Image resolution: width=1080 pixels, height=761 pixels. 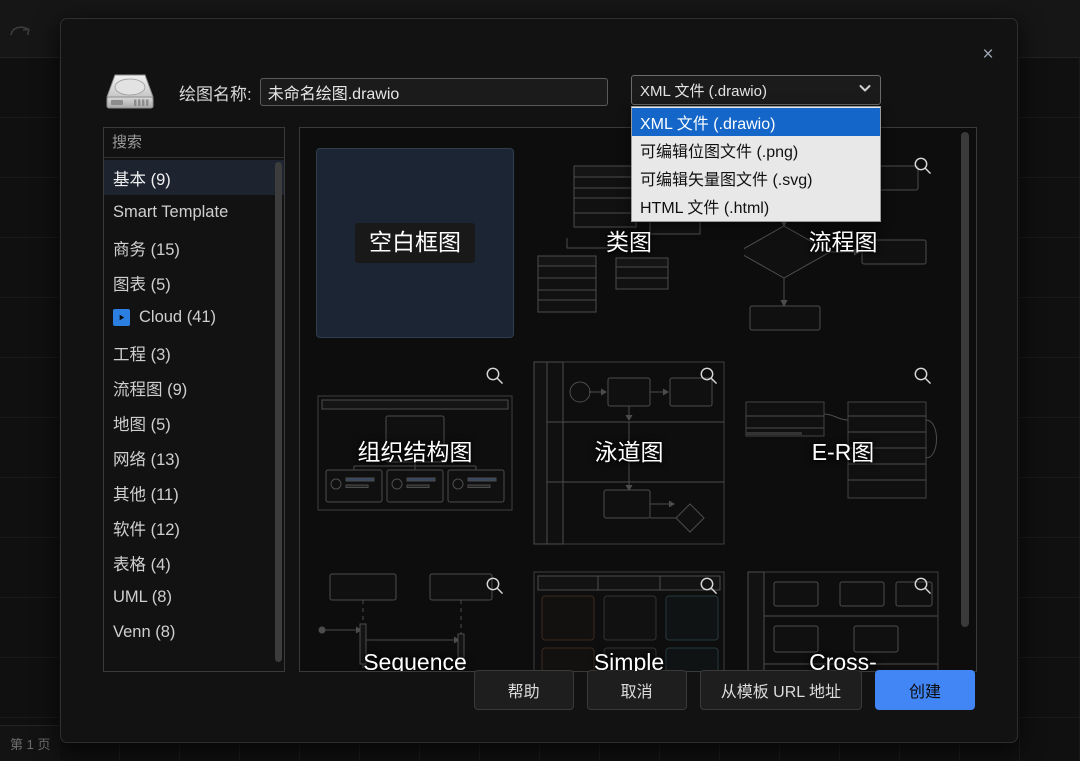 What do you see at coordinates (150, 389) in the screenshot?
I see `category-label: 流程图 (9)` at bounding box center [150, 389].